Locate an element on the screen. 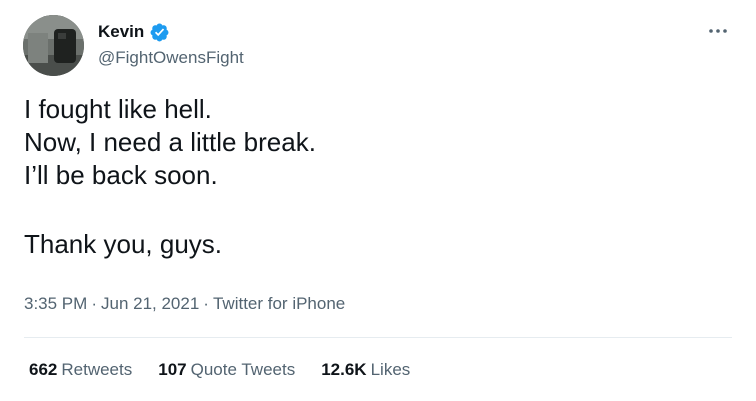 The image size is (756, 401). tweet-meta: 3:35 PM · Jun 21, 2021 · Twitter for iPhone is located at coordinates (184, 304).